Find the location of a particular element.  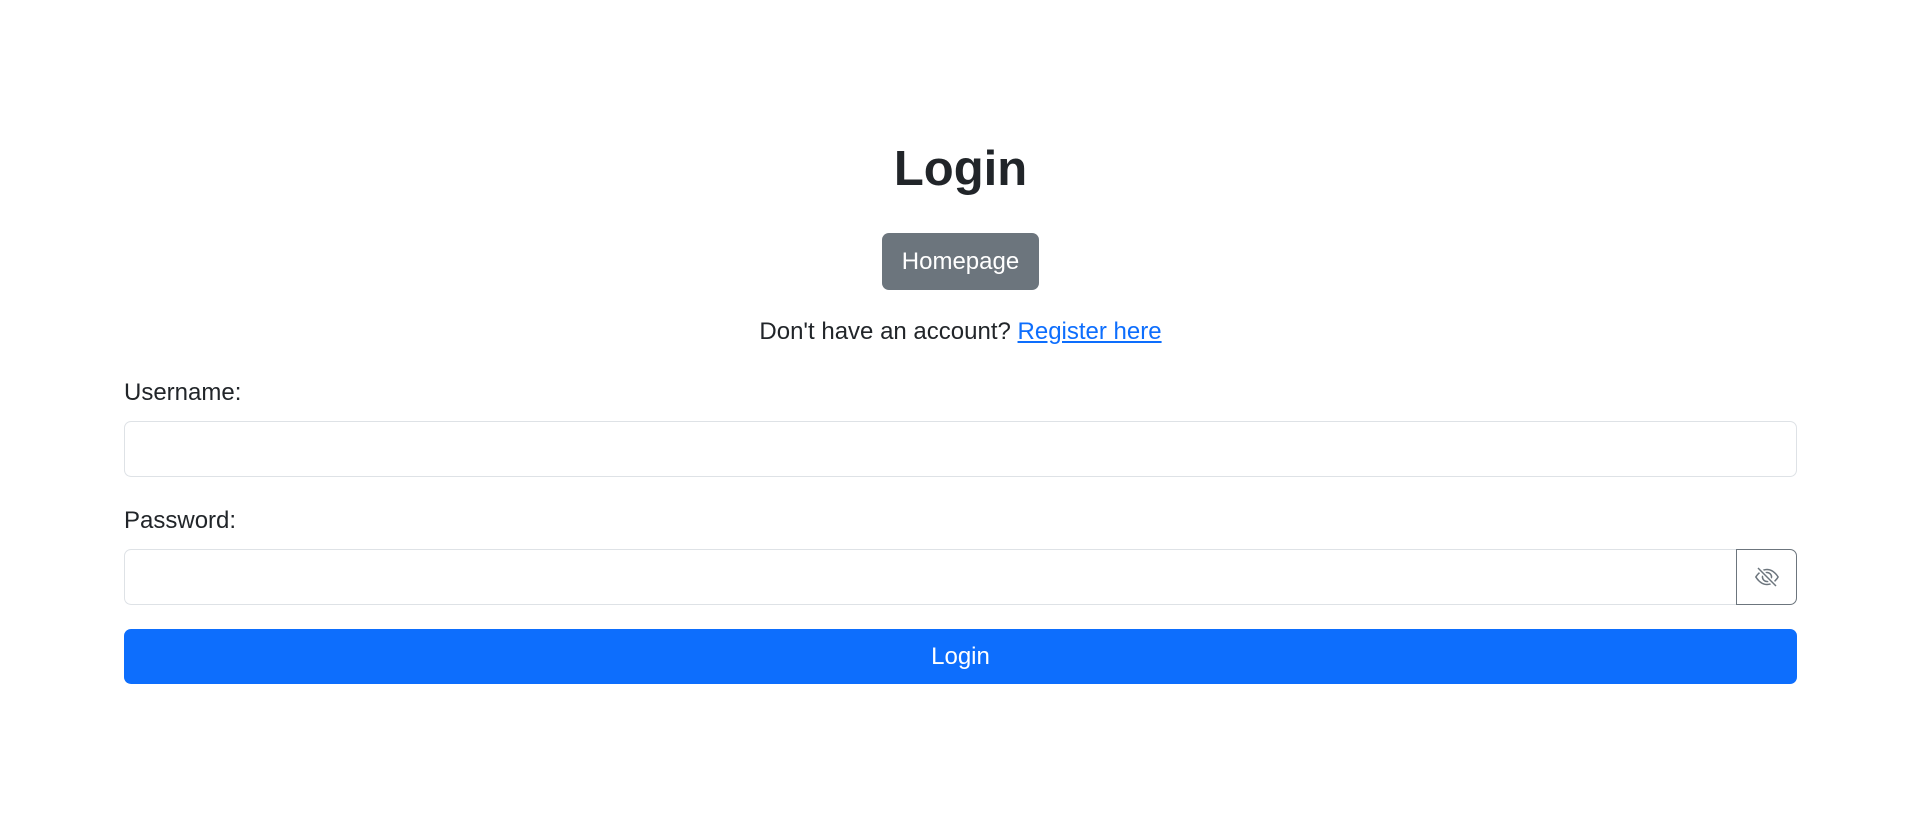

password-input-group is located at coordinates (960, 577).